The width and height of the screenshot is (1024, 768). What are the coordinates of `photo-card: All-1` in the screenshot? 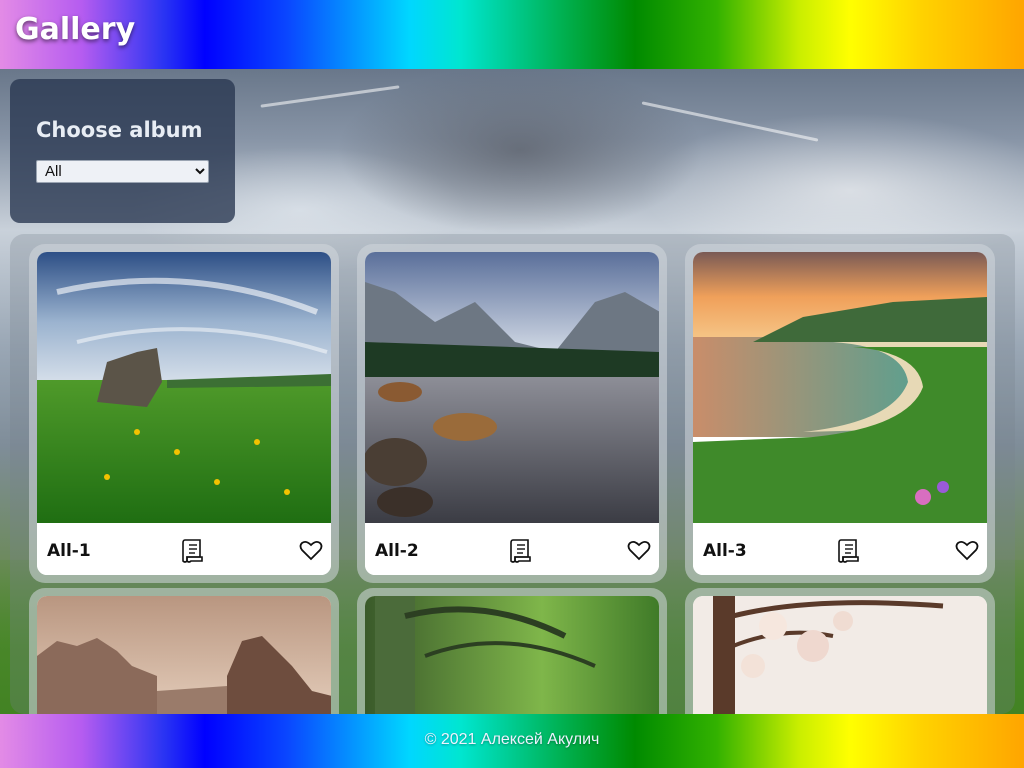 It's located at (184, 413).